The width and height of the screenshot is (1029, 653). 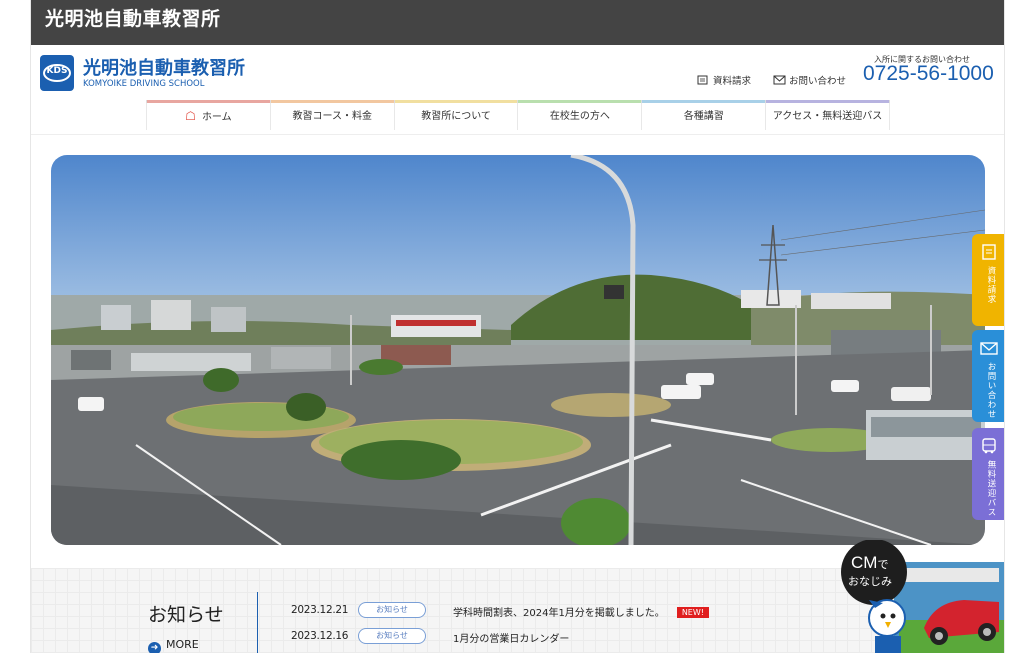 I want to click on new-badge: NEW!, so click(x=692, y=612).